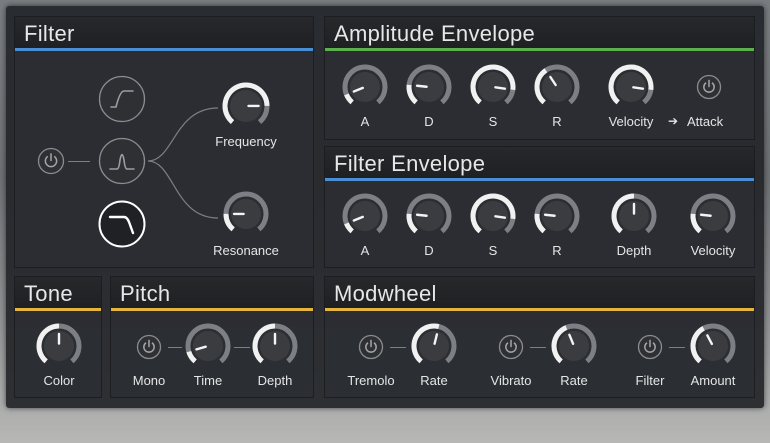  Describe the element at coordinates (634, 250) in the screenshot. I see `filter-env-depth-label: Depth` at that location.